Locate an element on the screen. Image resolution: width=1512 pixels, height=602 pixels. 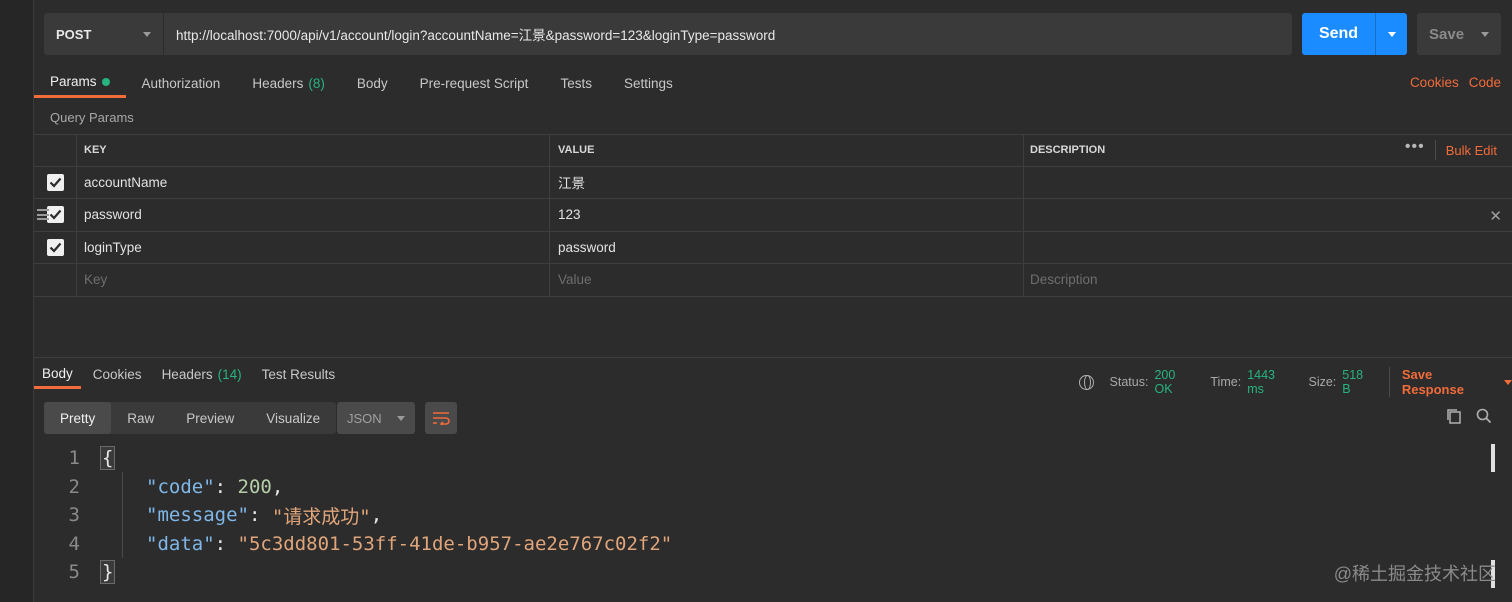
tab-pre-request-script: Pre-request Script is located at coordinates (474, 83).